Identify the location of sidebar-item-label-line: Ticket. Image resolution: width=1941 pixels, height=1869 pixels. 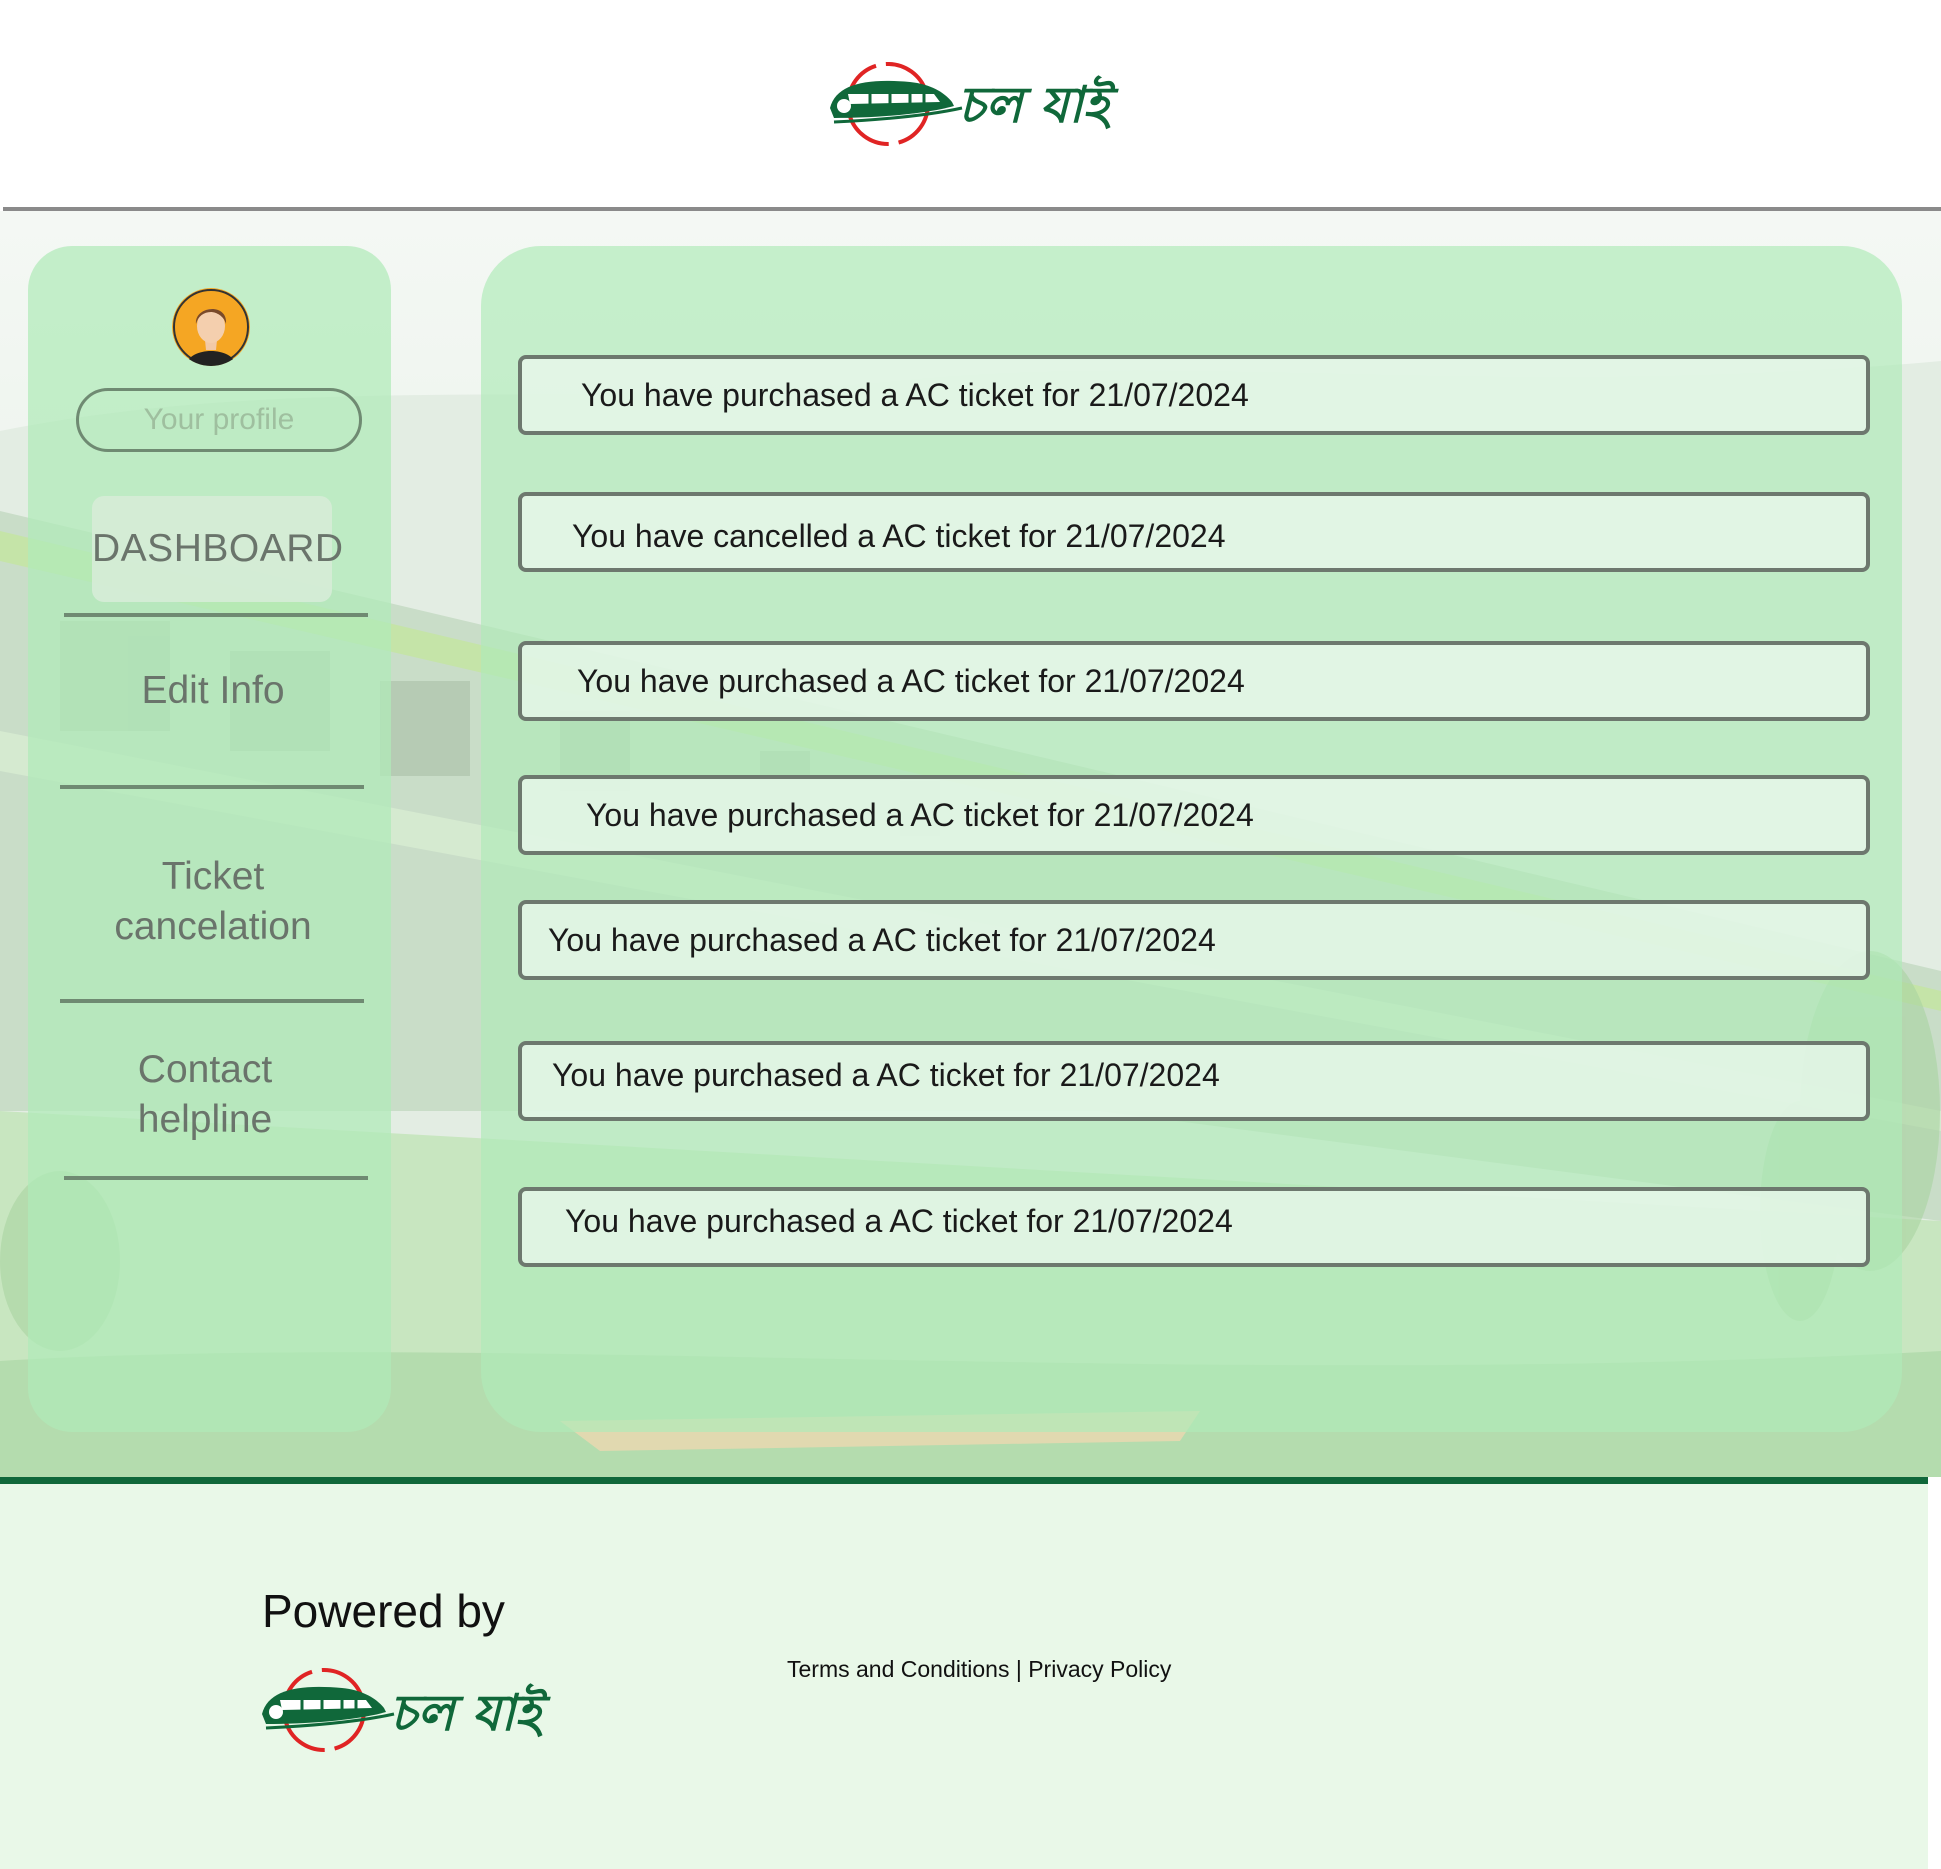
(213, 876).